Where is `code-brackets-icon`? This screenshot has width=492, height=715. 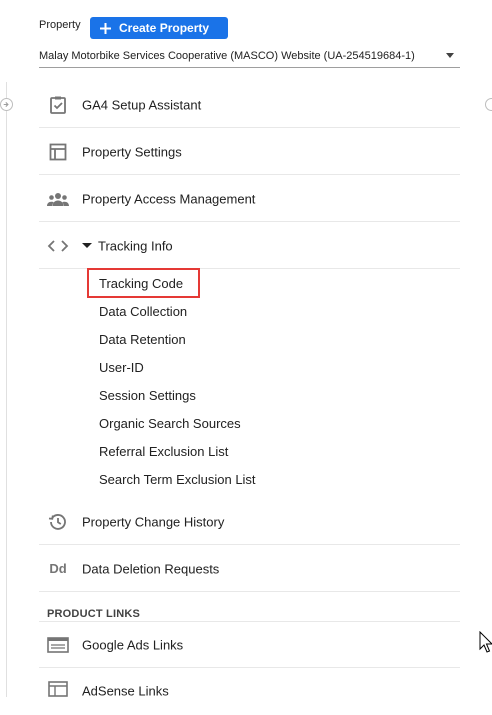
code-brackets-icon is located at coordinates (58, 246).